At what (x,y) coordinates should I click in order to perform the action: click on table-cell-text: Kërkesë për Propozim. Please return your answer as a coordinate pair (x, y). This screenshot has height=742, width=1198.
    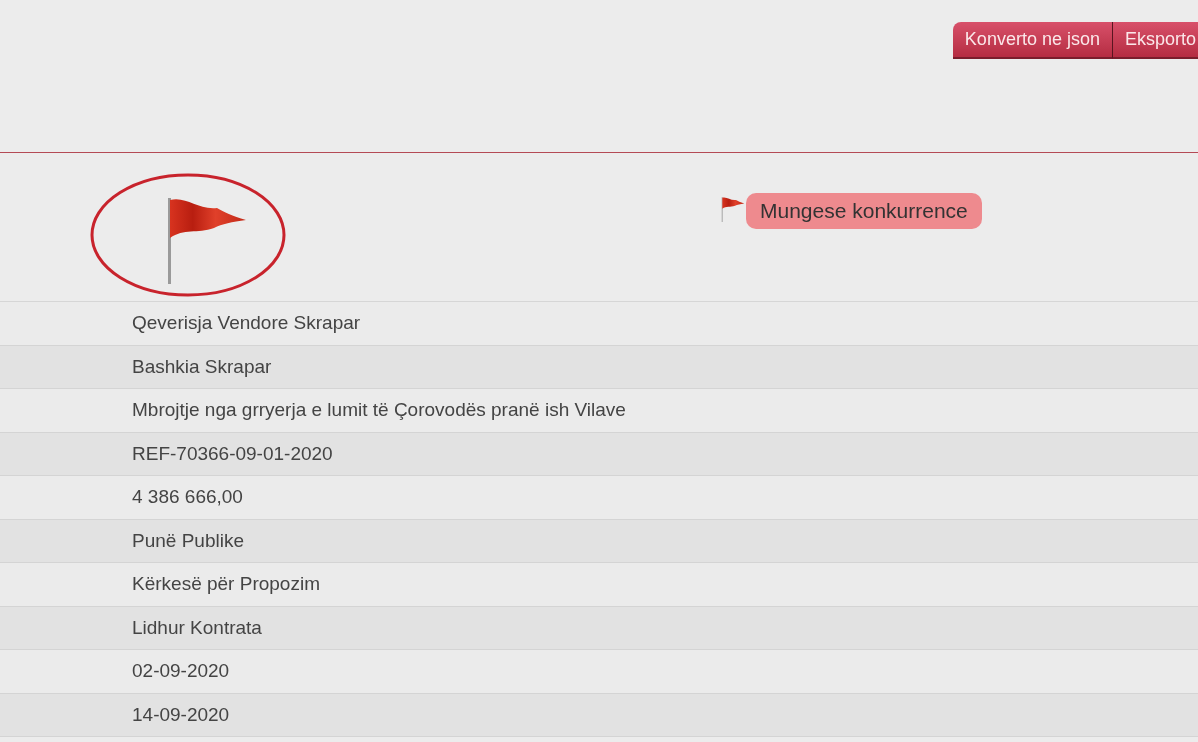
    Looking at the image, I should click on (226, 584).